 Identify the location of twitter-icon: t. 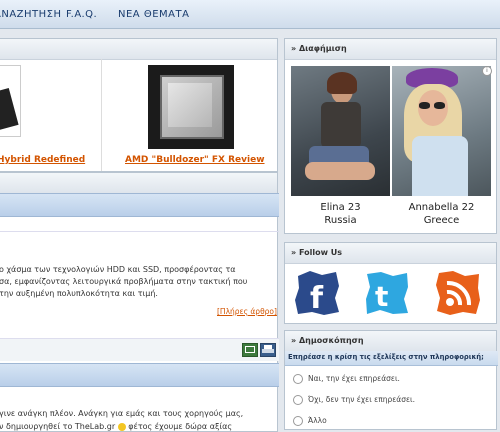
(387, 293).